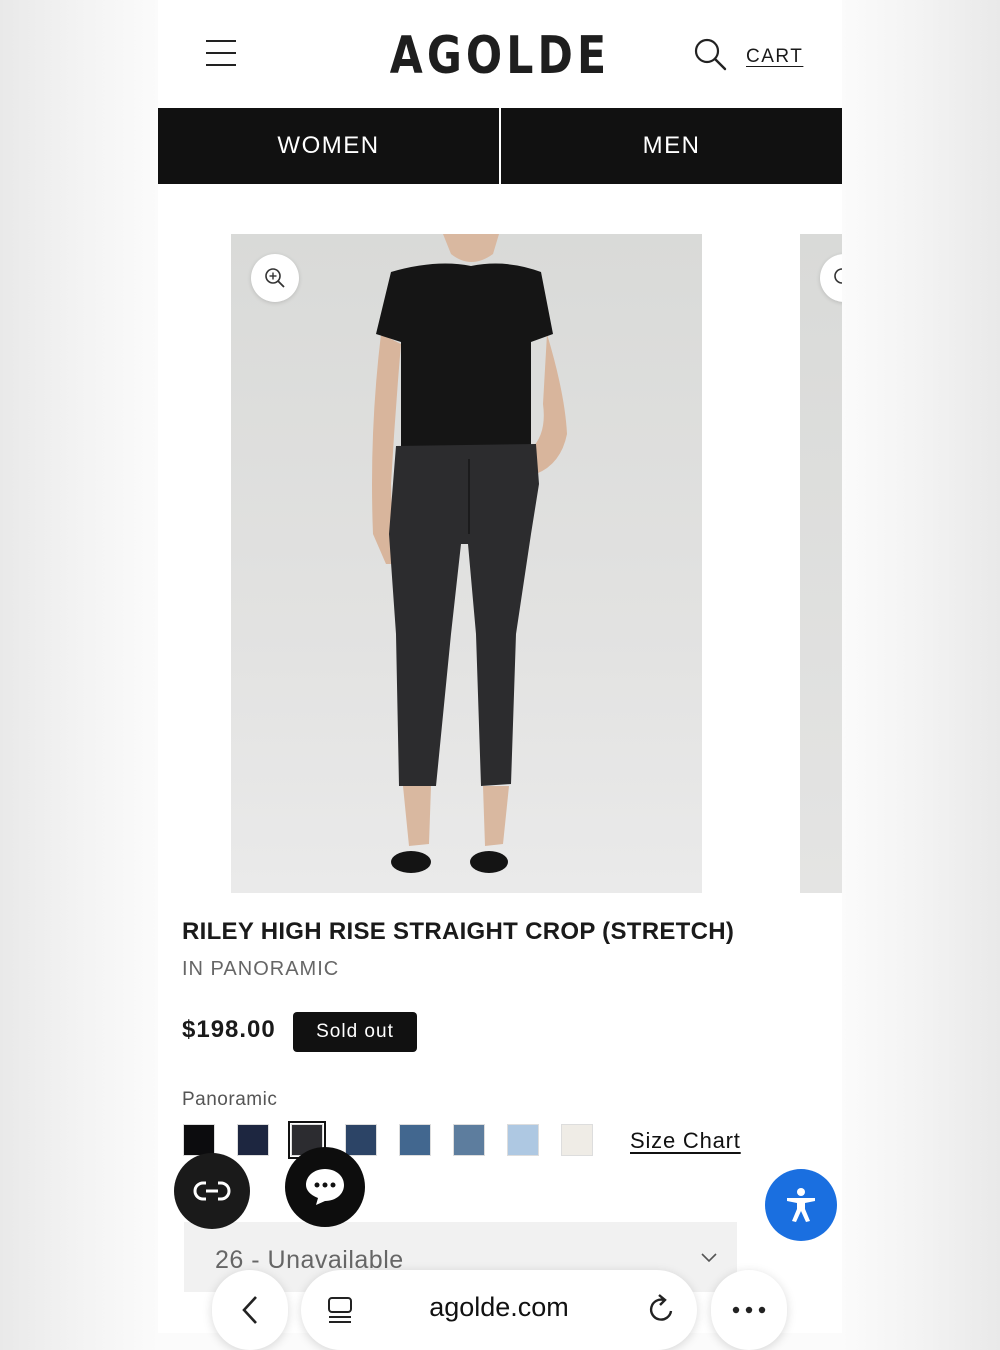 This screenshot has width=1000, height=1350. Describe the element at coordinates (500, 54) in the screenshot. I see `site-header: AGOLDE CART` at that location.